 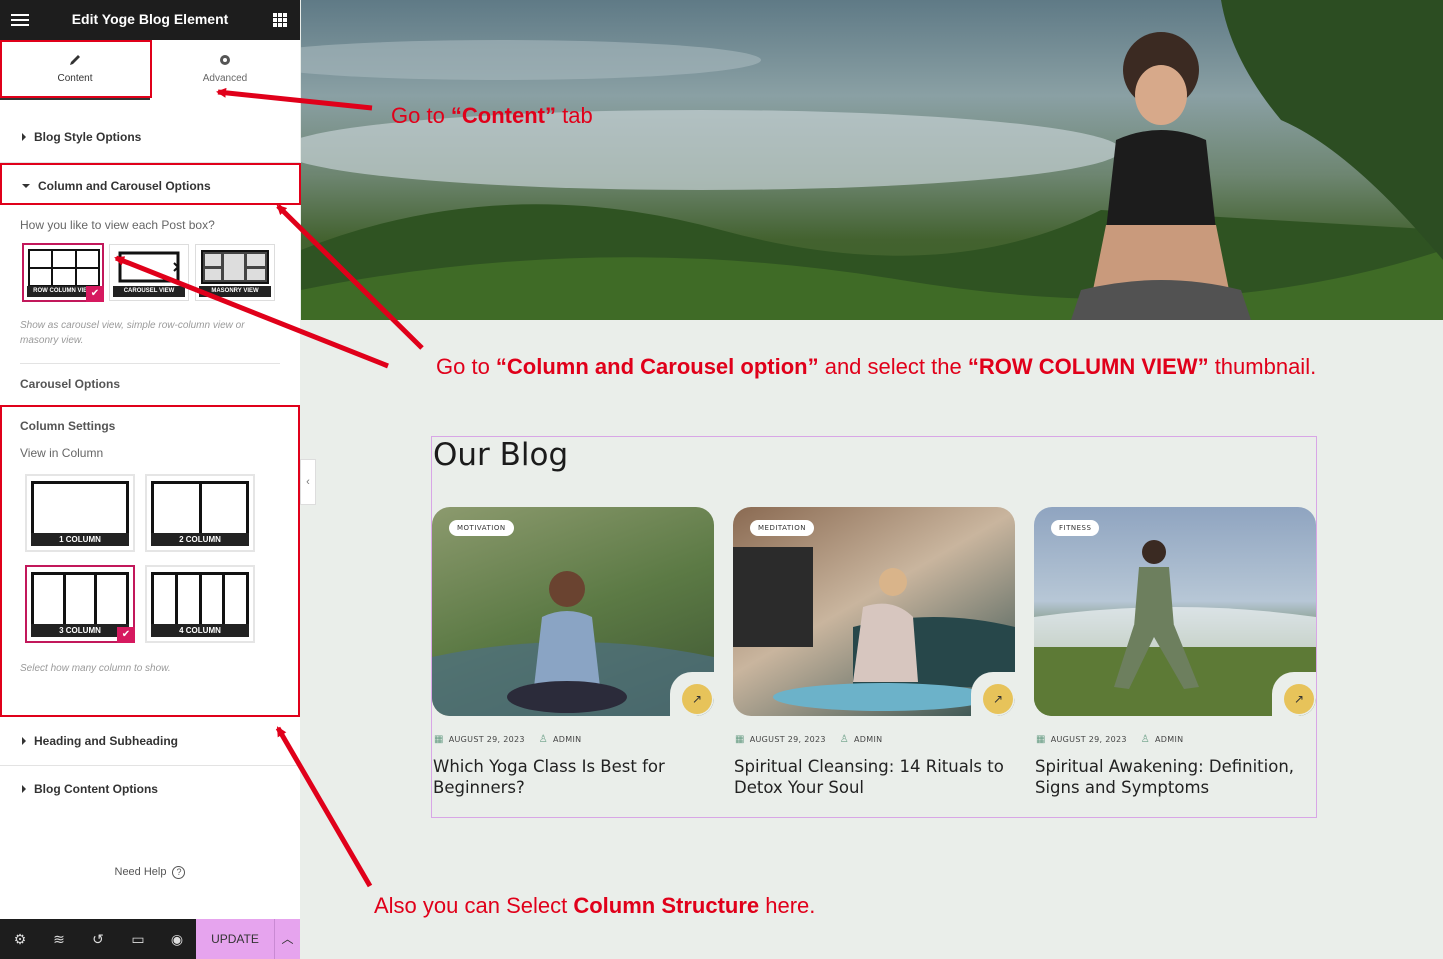 What do you see at coordinates (574, 777) in the screenshot?
I see `post-title: Which Yoga Class Is Best for Beginners?` at bounding box center [574, 777].